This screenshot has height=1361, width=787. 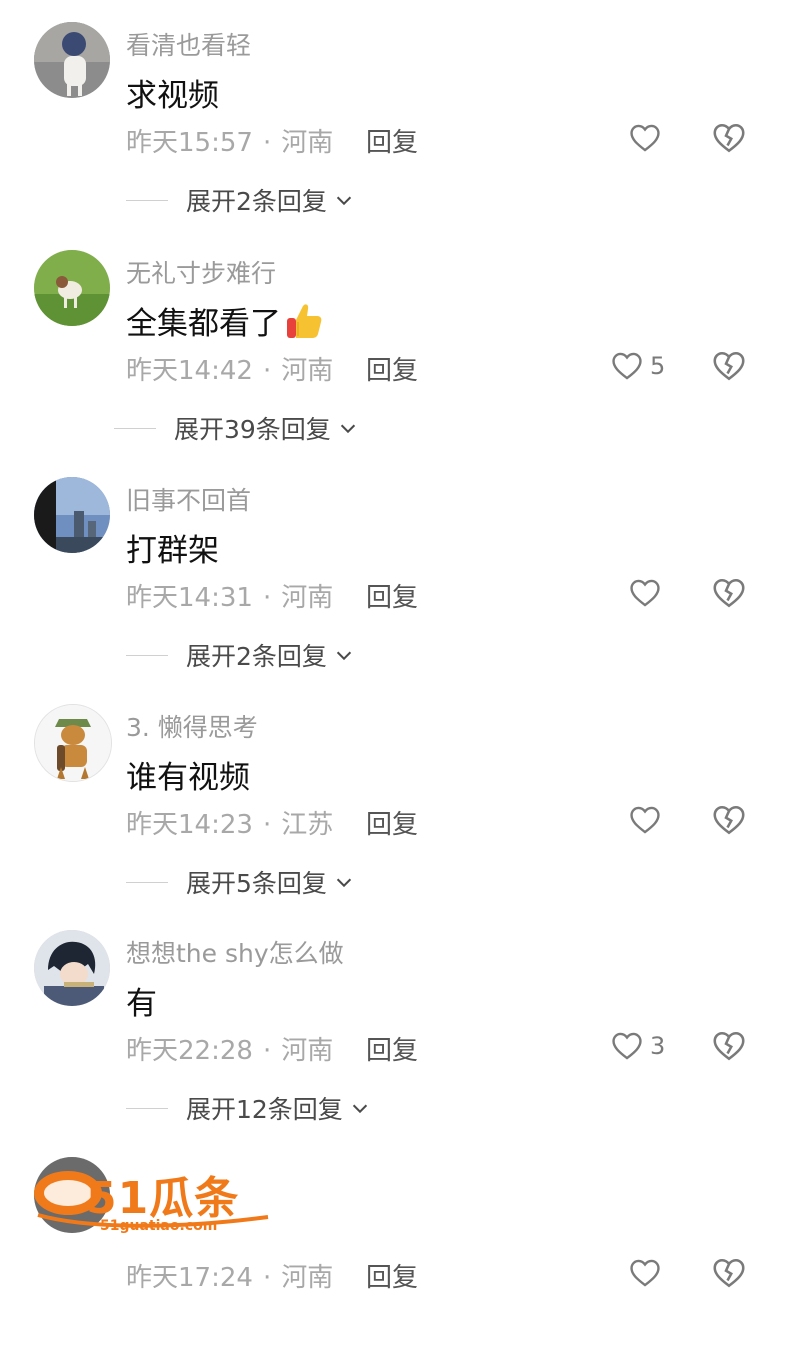 I want to click on comment-text: 有, so click(x=141, y=1000).